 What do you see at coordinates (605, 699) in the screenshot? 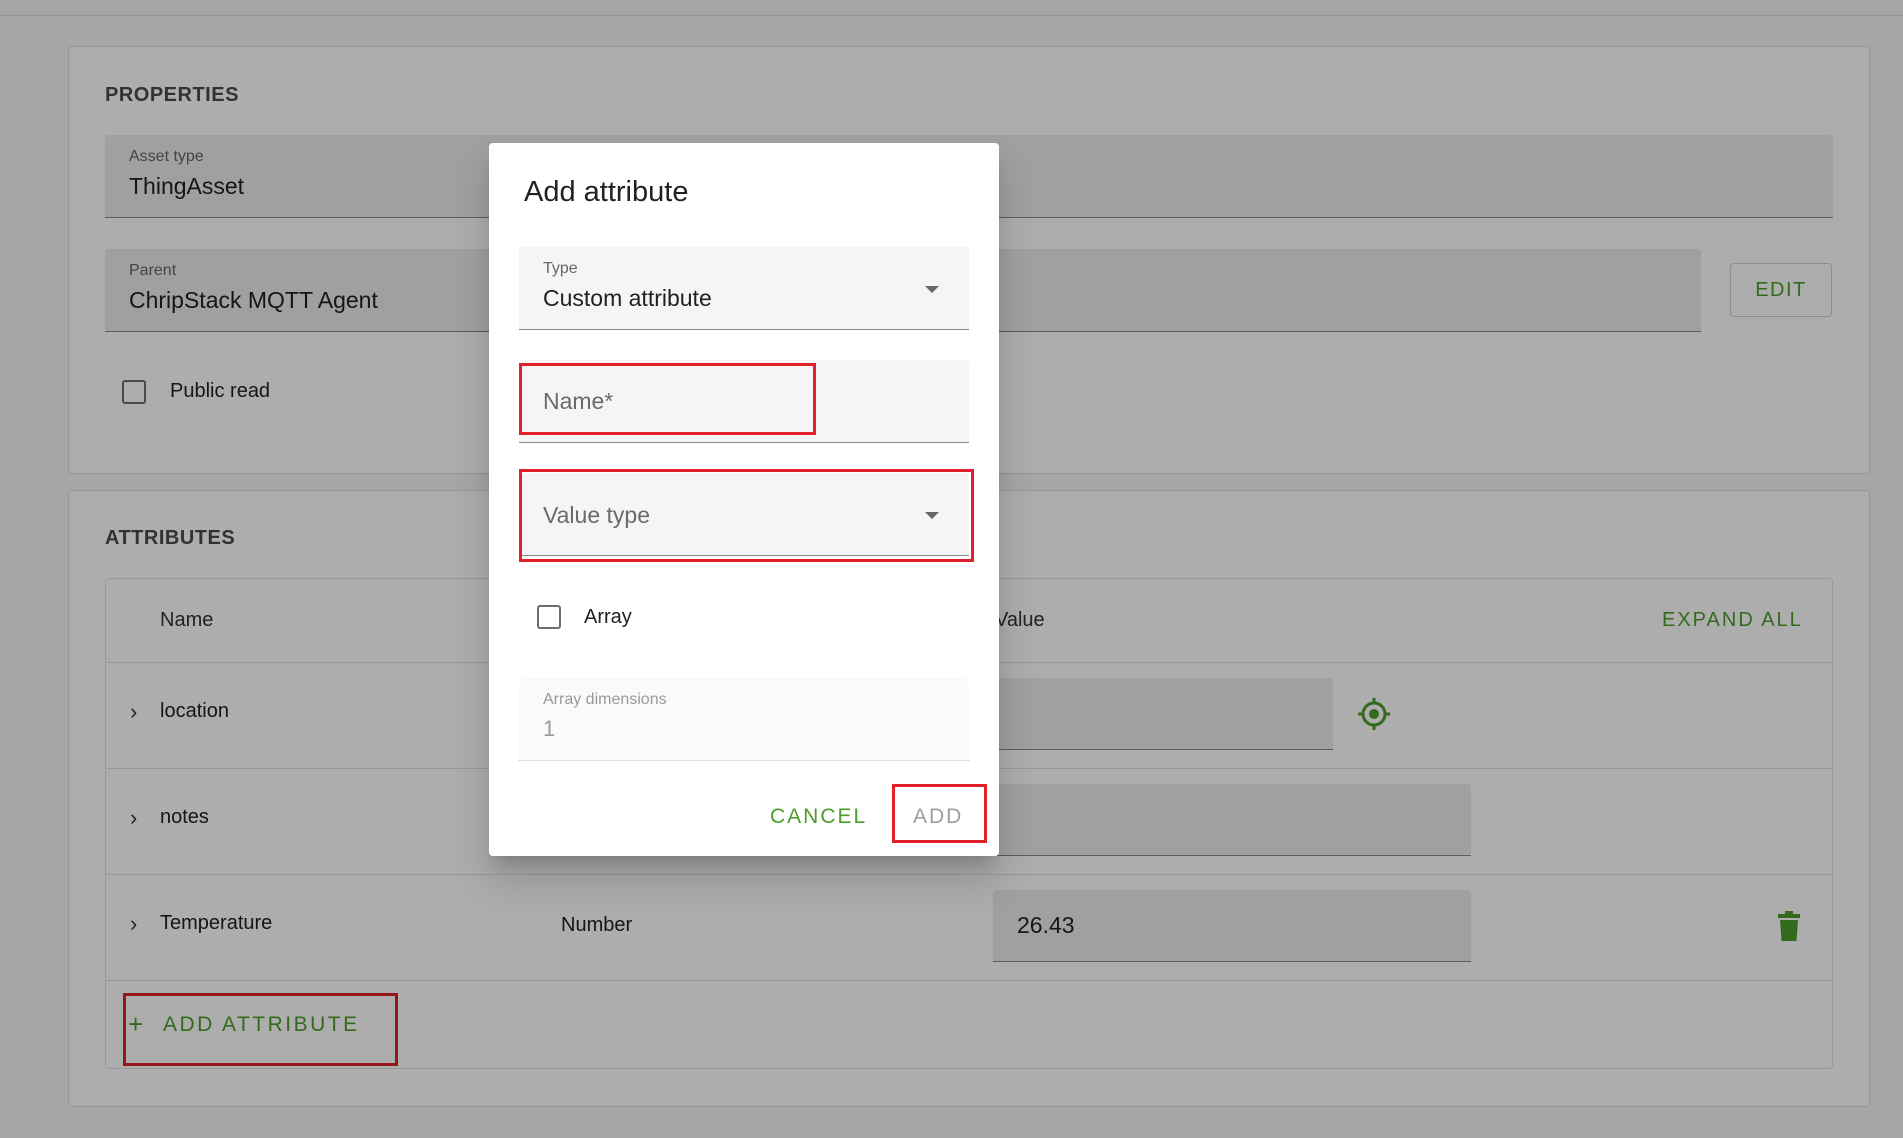
I see `array-dimensions-label: Array dimensions` at bounding box center [605, 699].